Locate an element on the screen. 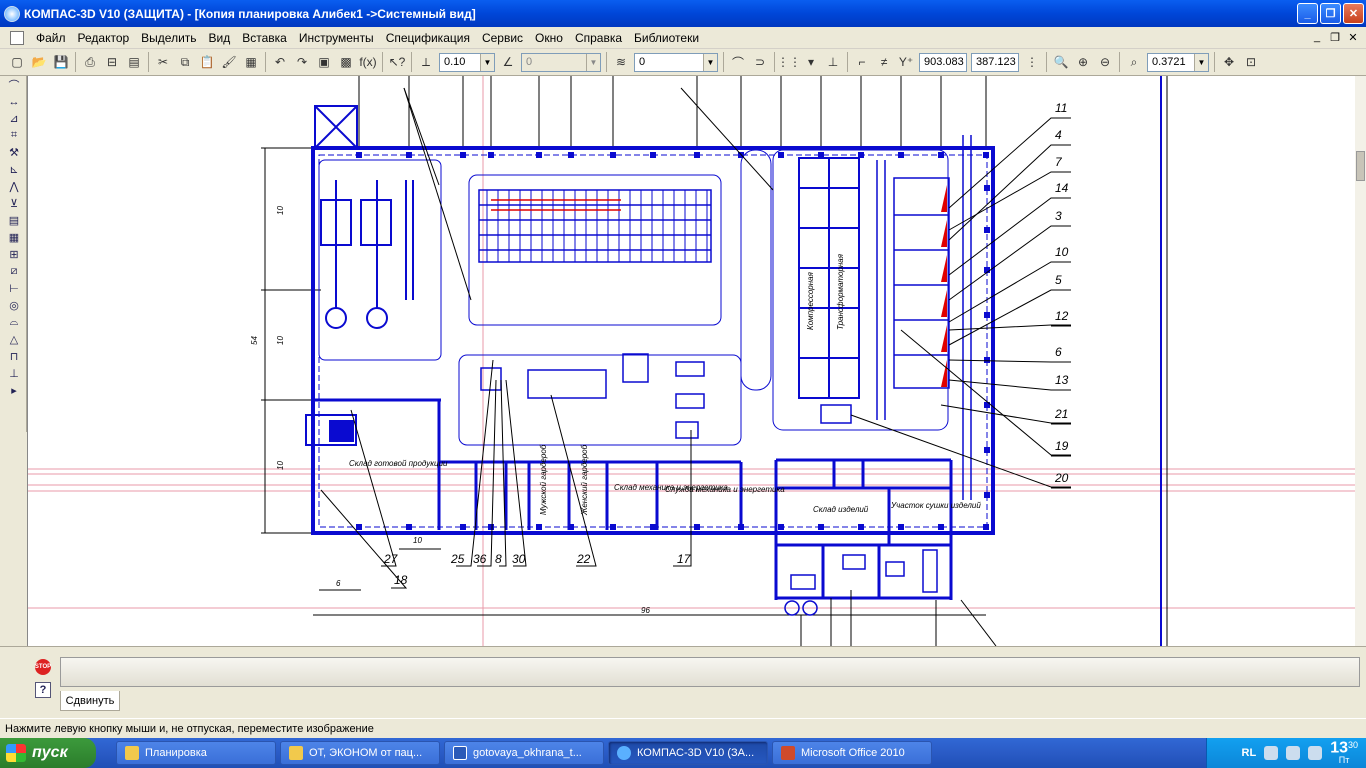  redo-icon: ↷ is located at coordinates (302, 62).